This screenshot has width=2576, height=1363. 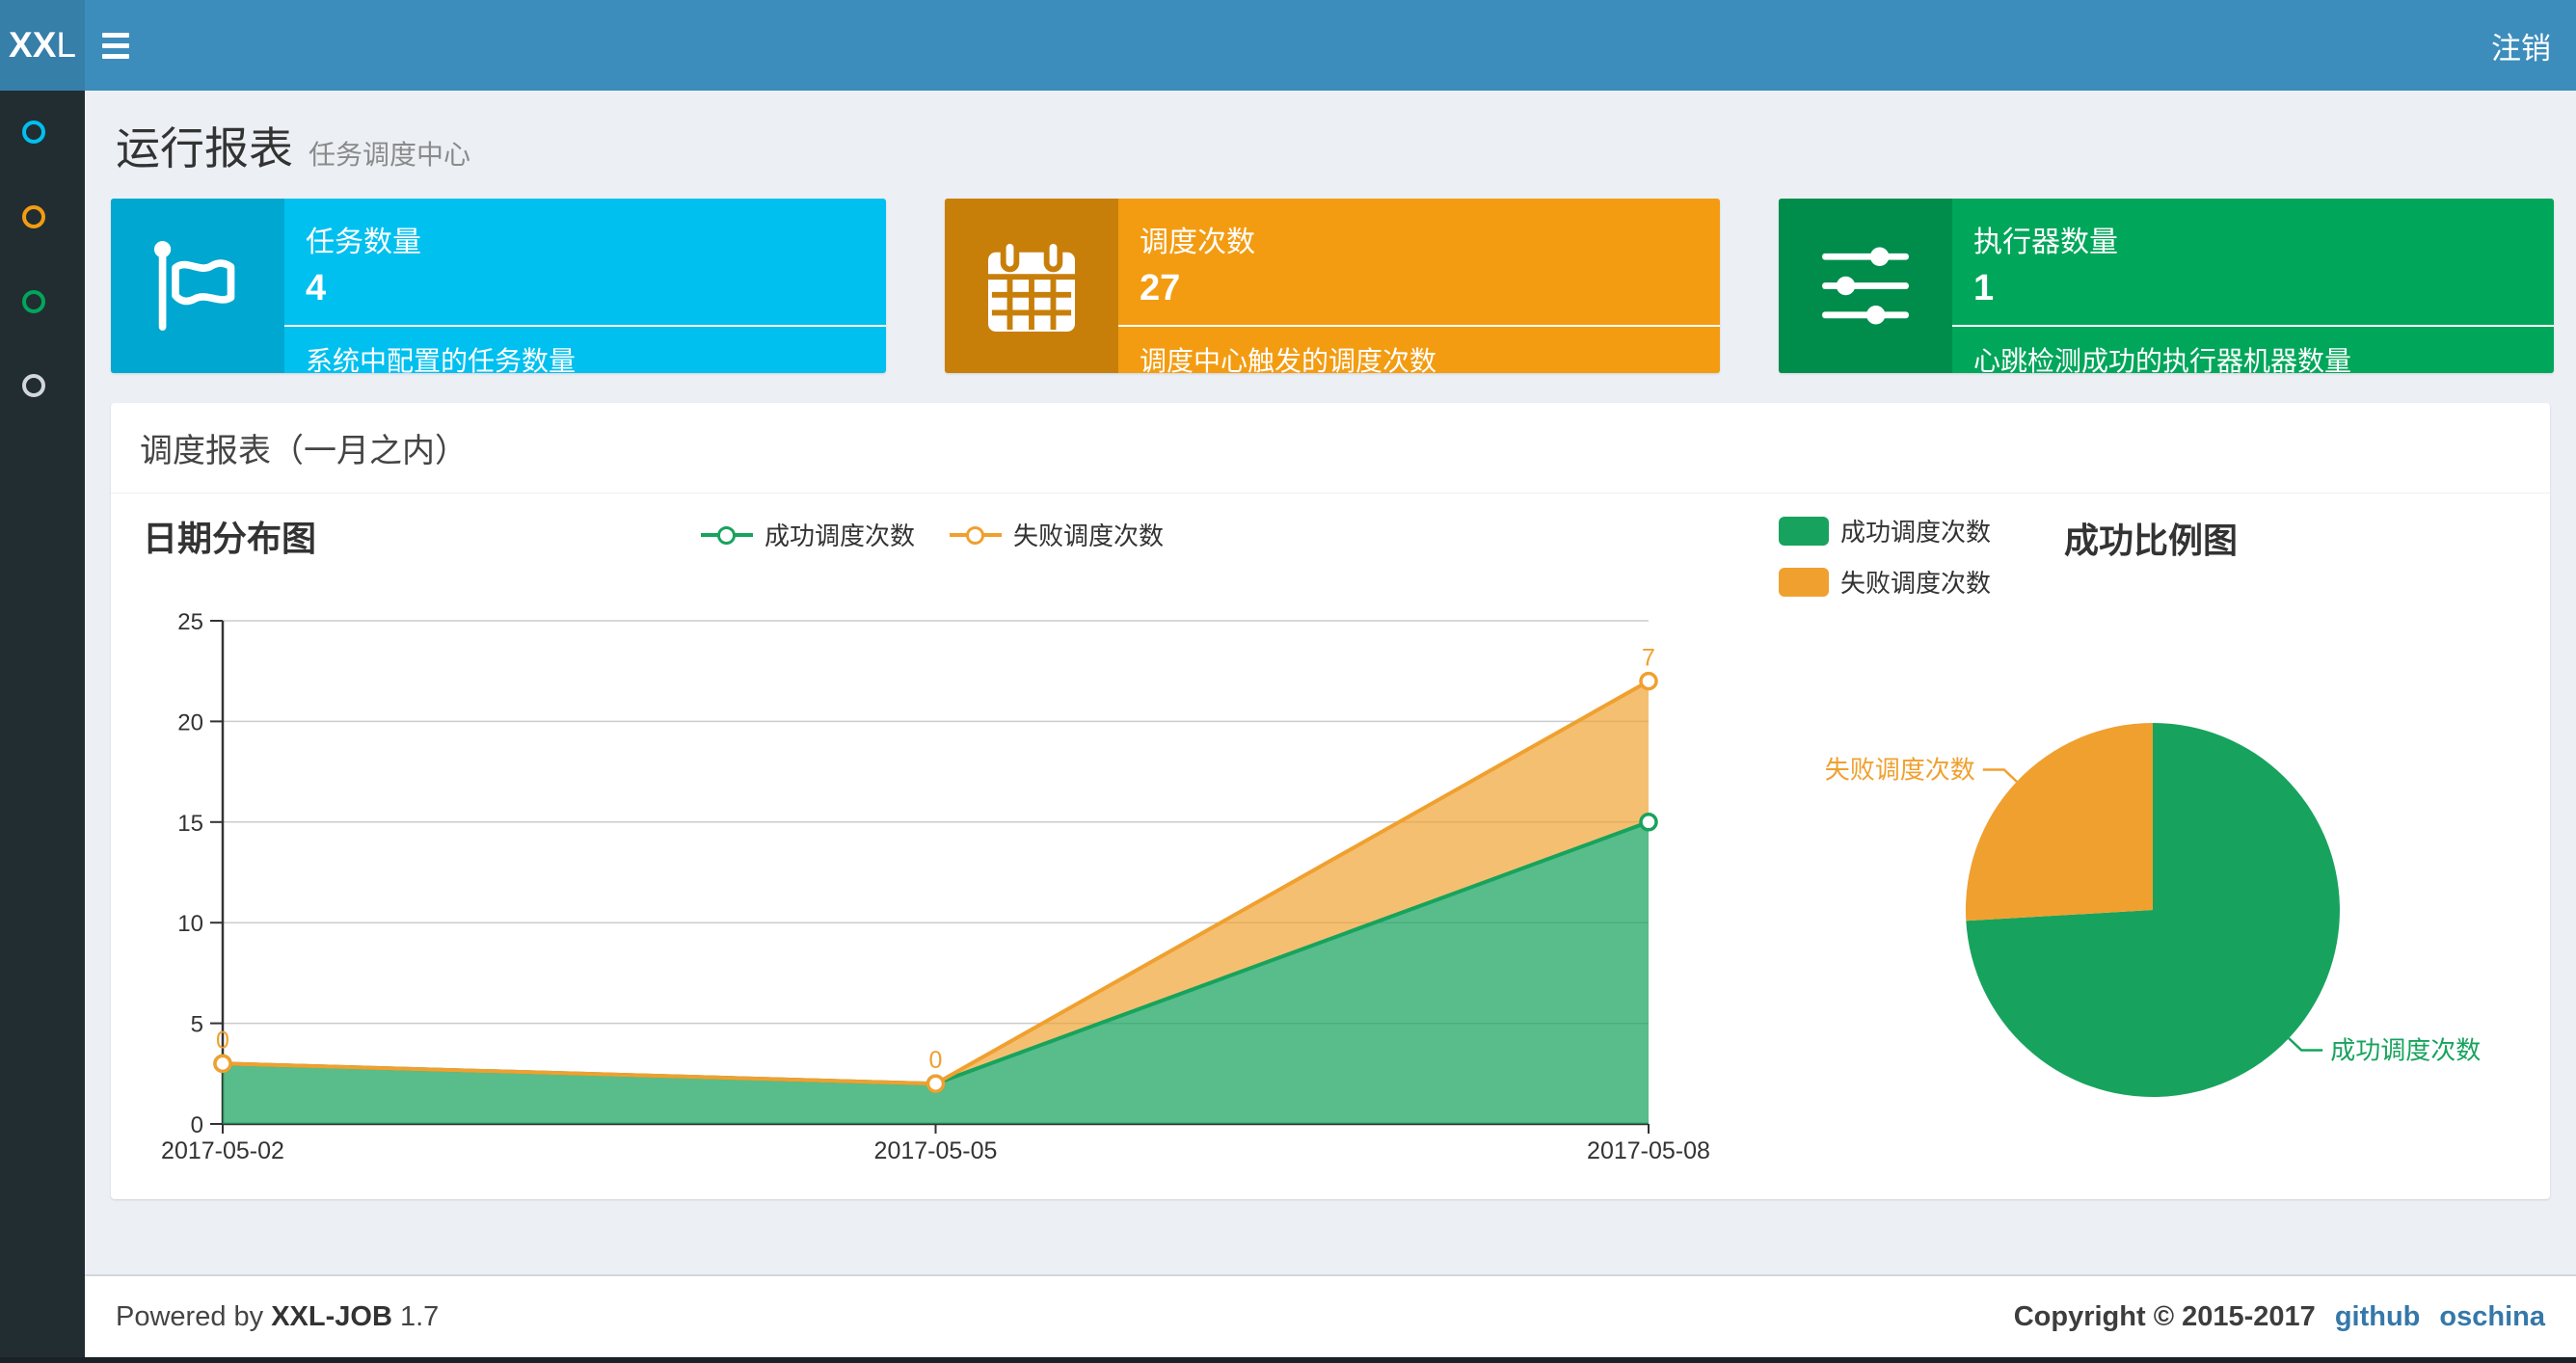 I want to click on app-logo: XX L, so click(x=42, y=45).